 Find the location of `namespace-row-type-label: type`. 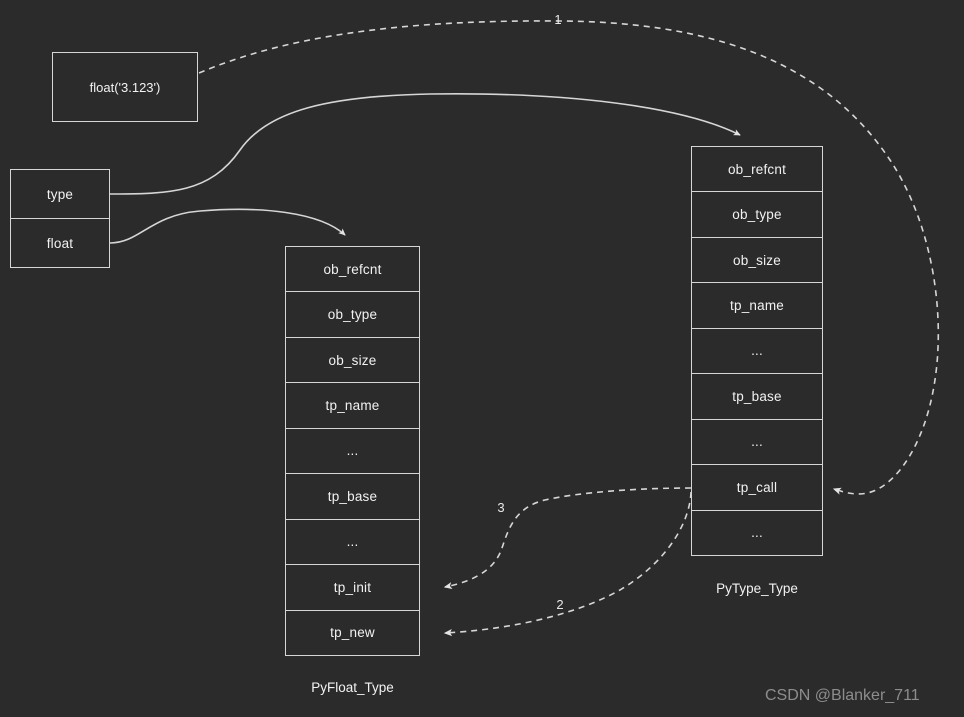

namespace-row-type-label: type is located at coordinates (60, 194).